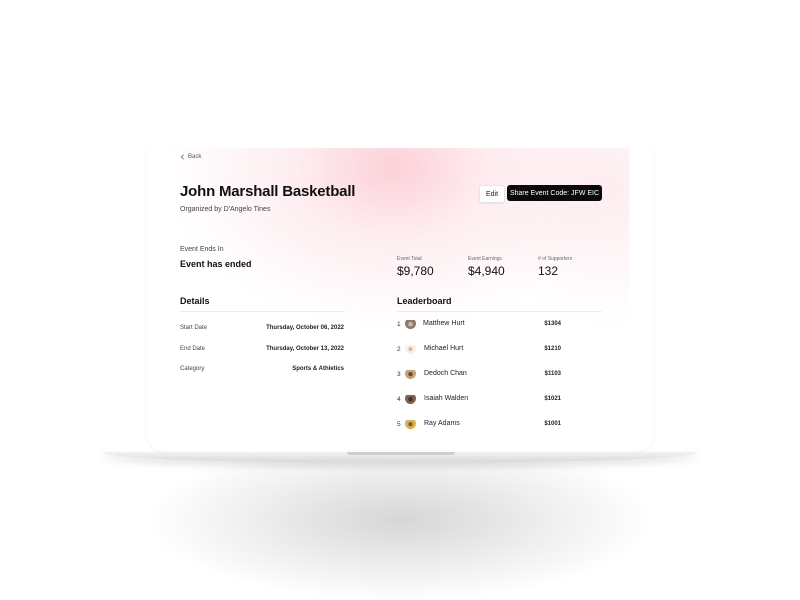 Image resolution: width=800 pixels, height=600 pixels. I want to click on leaderboard-name: Michael Hurt, so click(444, 348).